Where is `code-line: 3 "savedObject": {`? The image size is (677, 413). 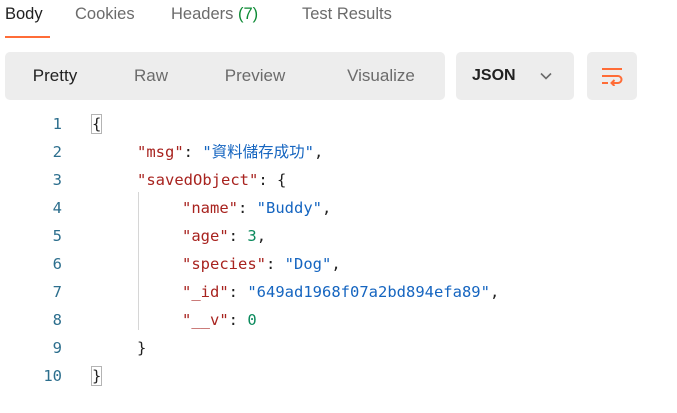 code-line: 3 "savedObject": { is located at coordinates (338, 180).